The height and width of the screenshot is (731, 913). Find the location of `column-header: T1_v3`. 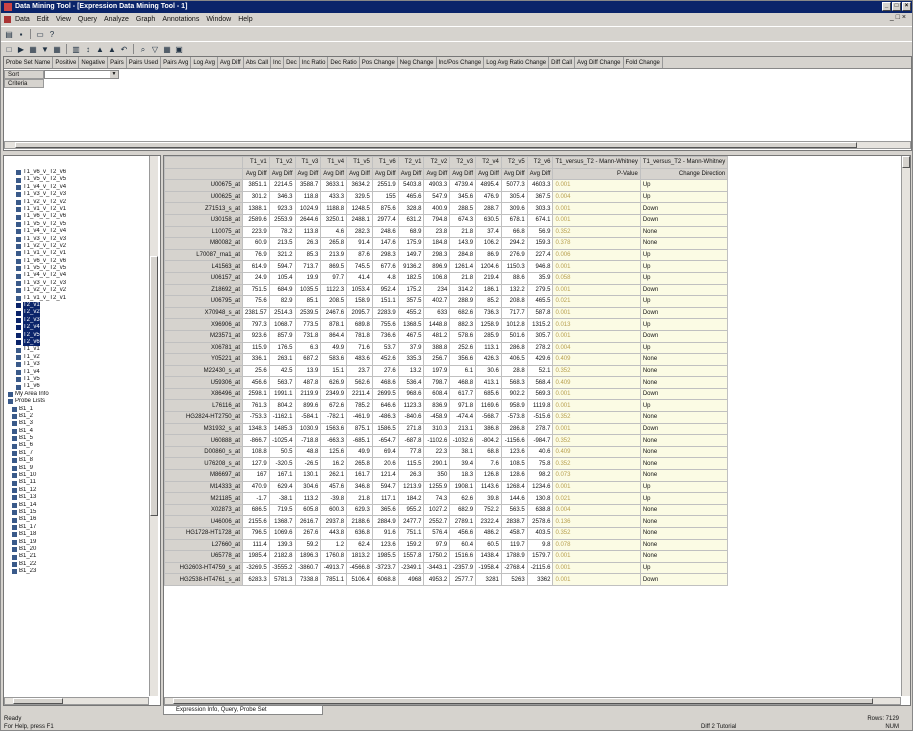

column-header: T1_v3 is located at coordinates (308, 162).